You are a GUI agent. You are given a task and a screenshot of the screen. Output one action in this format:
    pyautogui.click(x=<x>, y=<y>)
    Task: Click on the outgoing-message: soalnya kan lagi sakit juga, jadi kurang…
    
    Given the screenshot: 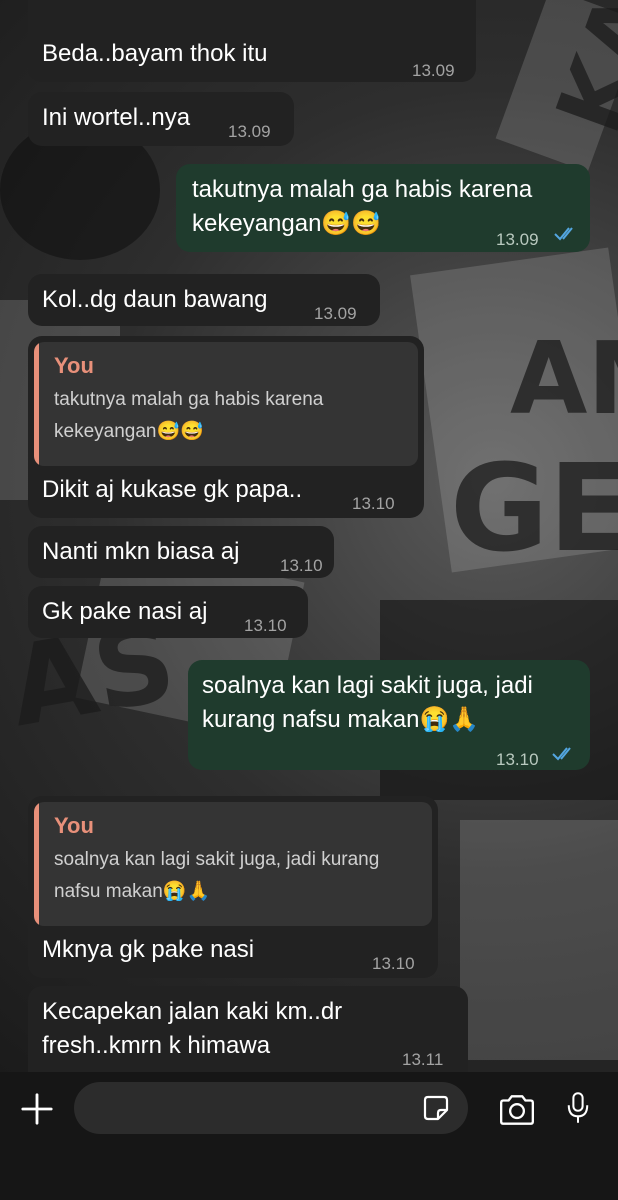 What is the action you would take?
    pyautogui.click(x=389, y=715)
    